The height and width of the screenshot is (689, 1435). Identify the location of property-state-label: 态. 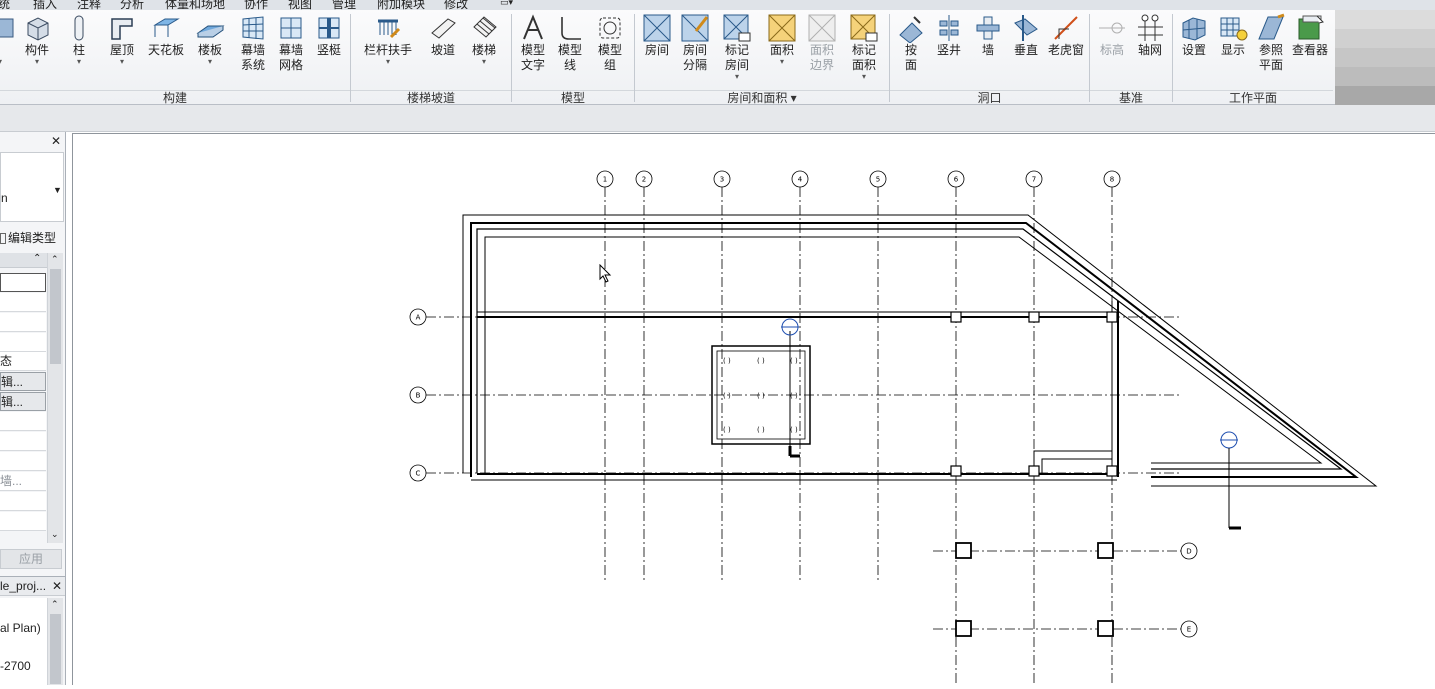
(6, 361).